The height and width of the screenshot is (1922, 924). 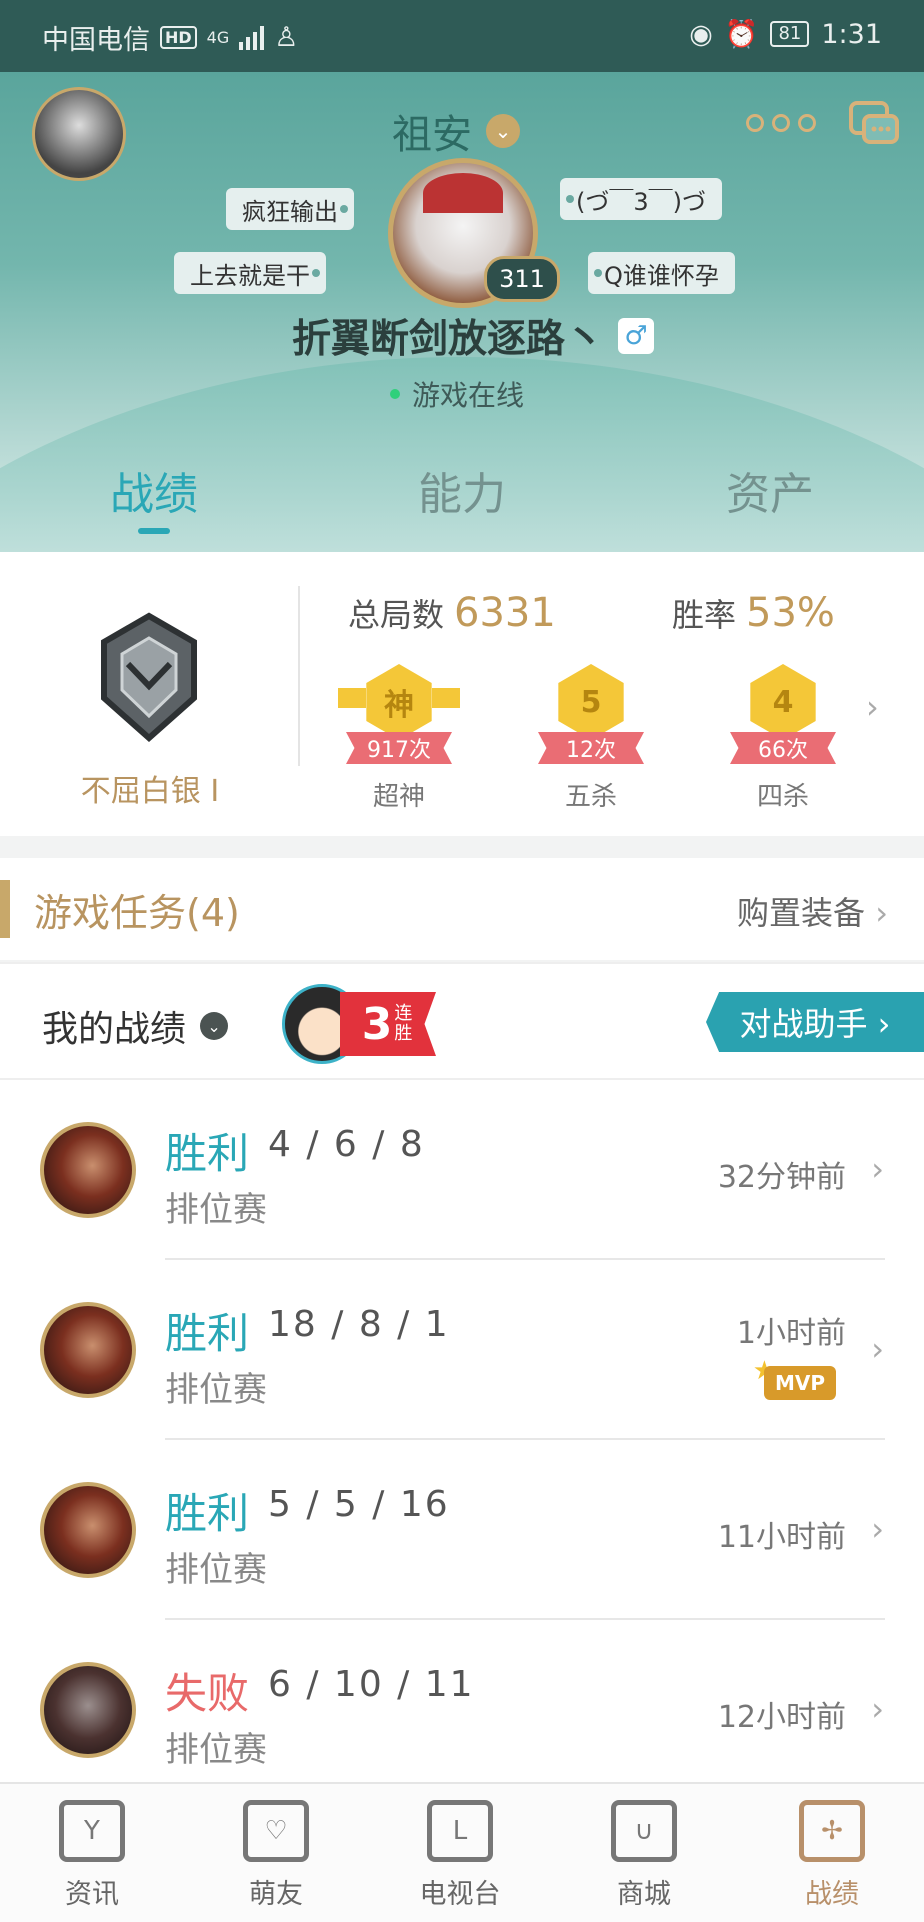 I want to click on win-streak-badge: 3 连胜, so click(x=360, y=1024).